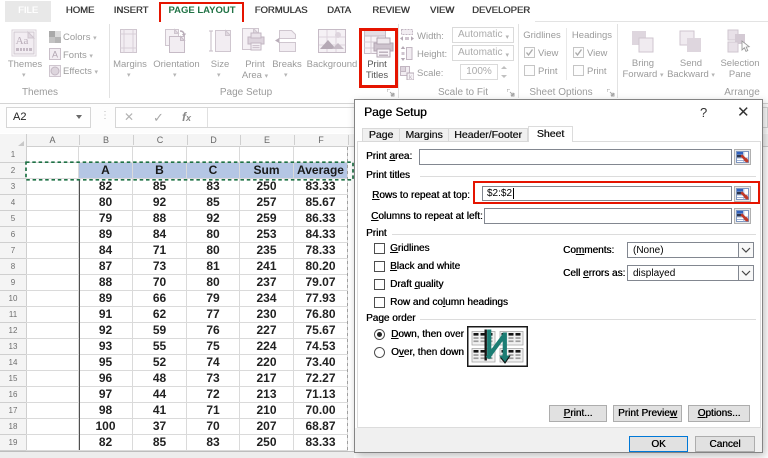  Describe the element at coordinates (22, 41) in the screenshot. I see `svg-text: Aa` at that location.